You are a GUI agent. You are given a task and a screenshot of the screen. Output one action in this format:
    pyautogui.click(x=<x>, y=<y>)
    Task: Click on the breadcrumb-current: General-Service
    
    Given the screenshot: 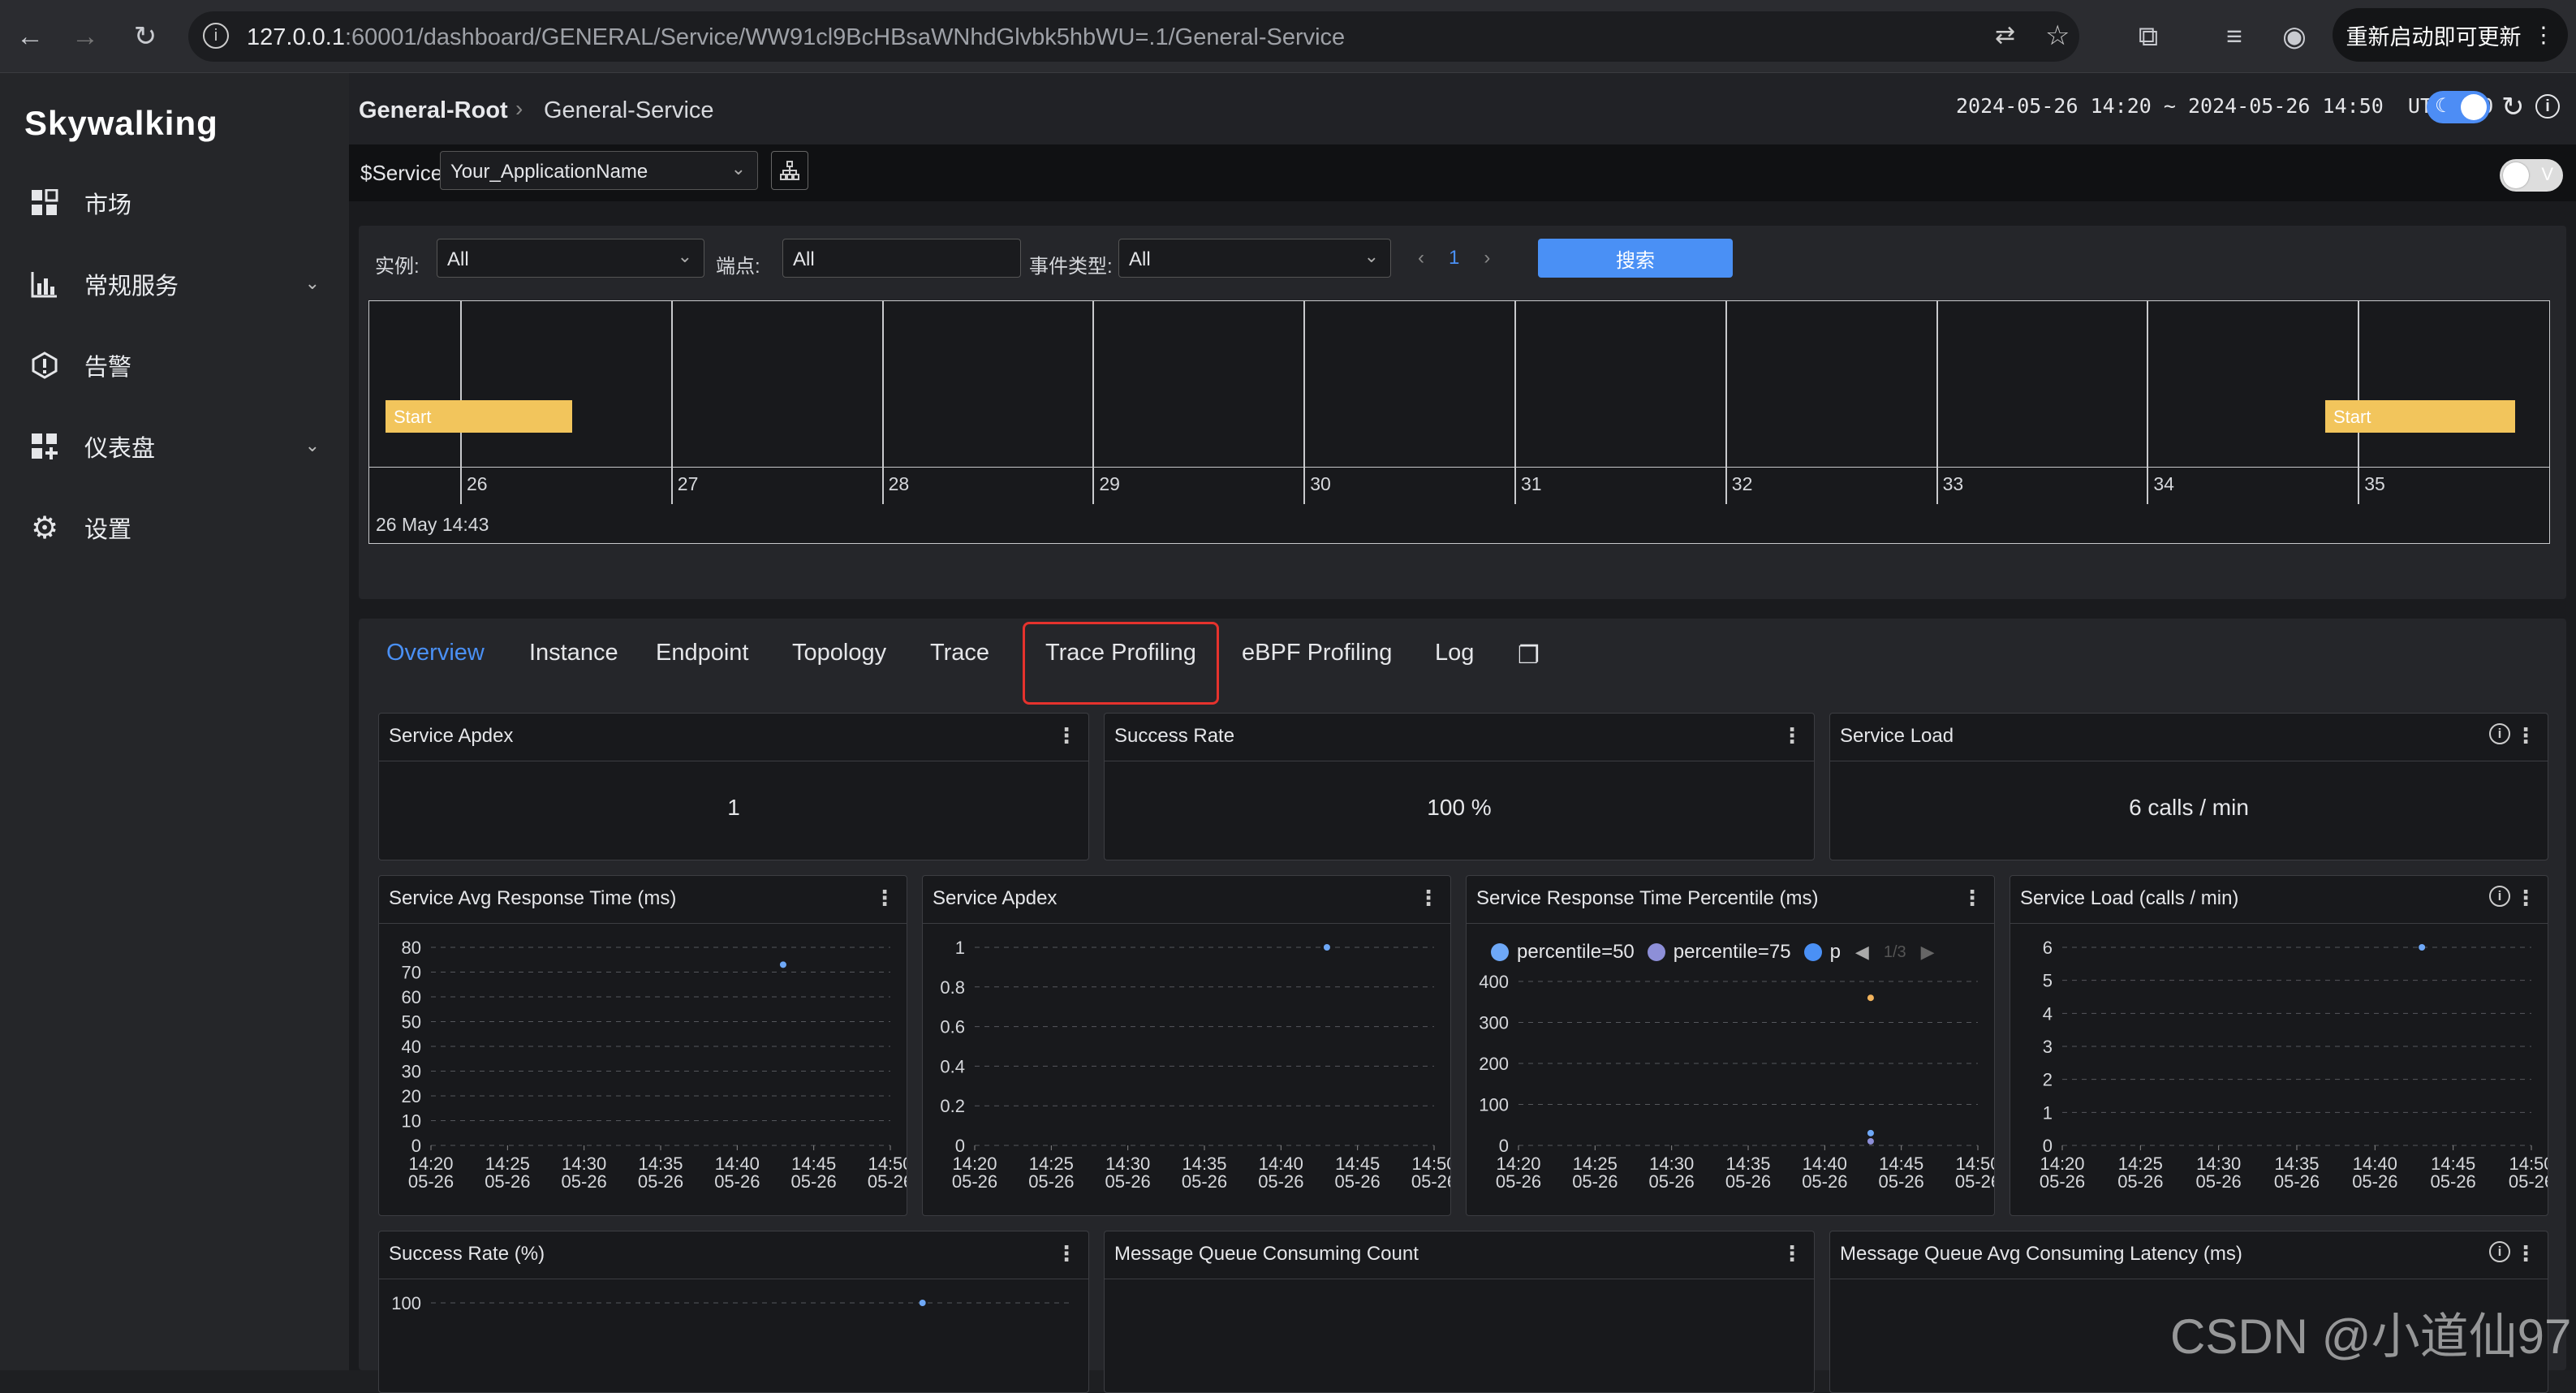 What is the action you would take?
    pyautogui.click(x=629, y=110)
    